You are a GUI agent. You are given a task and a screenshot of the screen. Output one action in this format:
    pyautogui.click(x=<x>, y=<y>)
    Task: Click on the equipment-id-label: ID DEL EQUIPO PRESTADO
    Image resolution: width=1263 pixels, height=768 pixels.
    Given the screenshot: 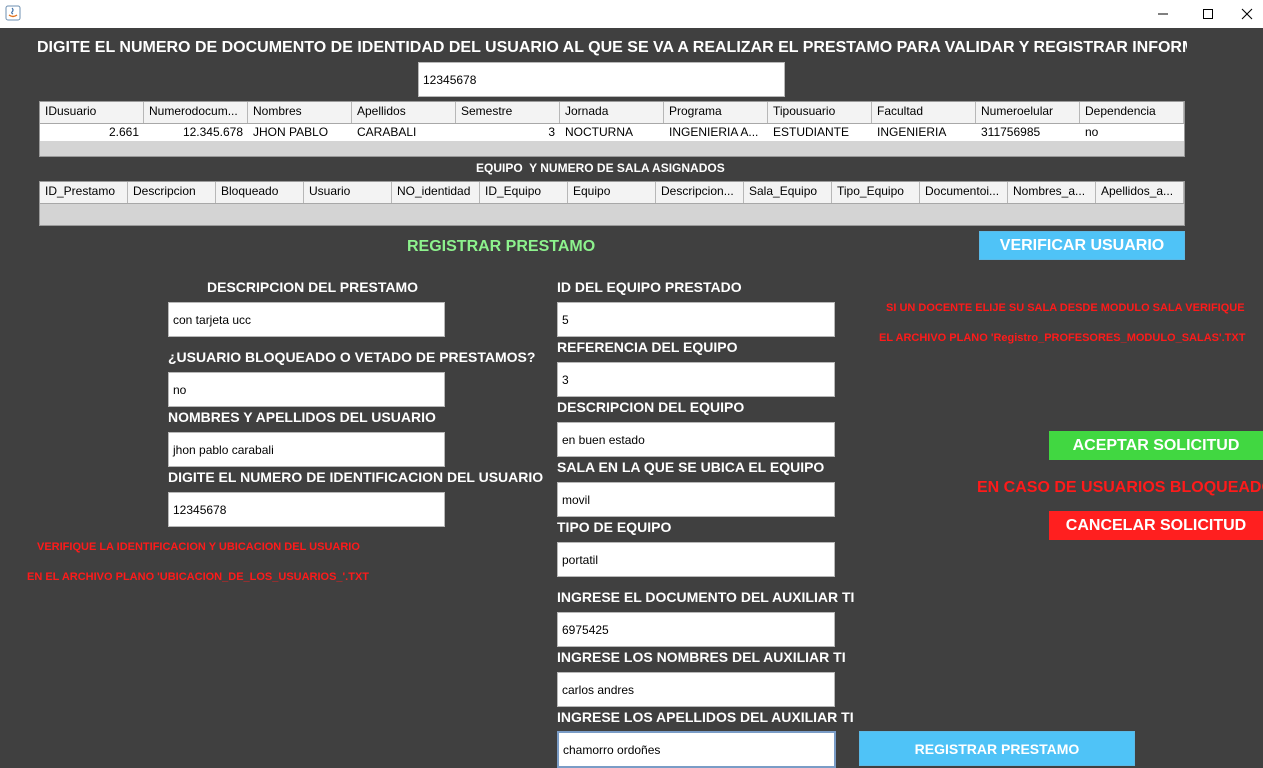 What is the action you would take?
    pyautogui.click(x=649, y=287)
    